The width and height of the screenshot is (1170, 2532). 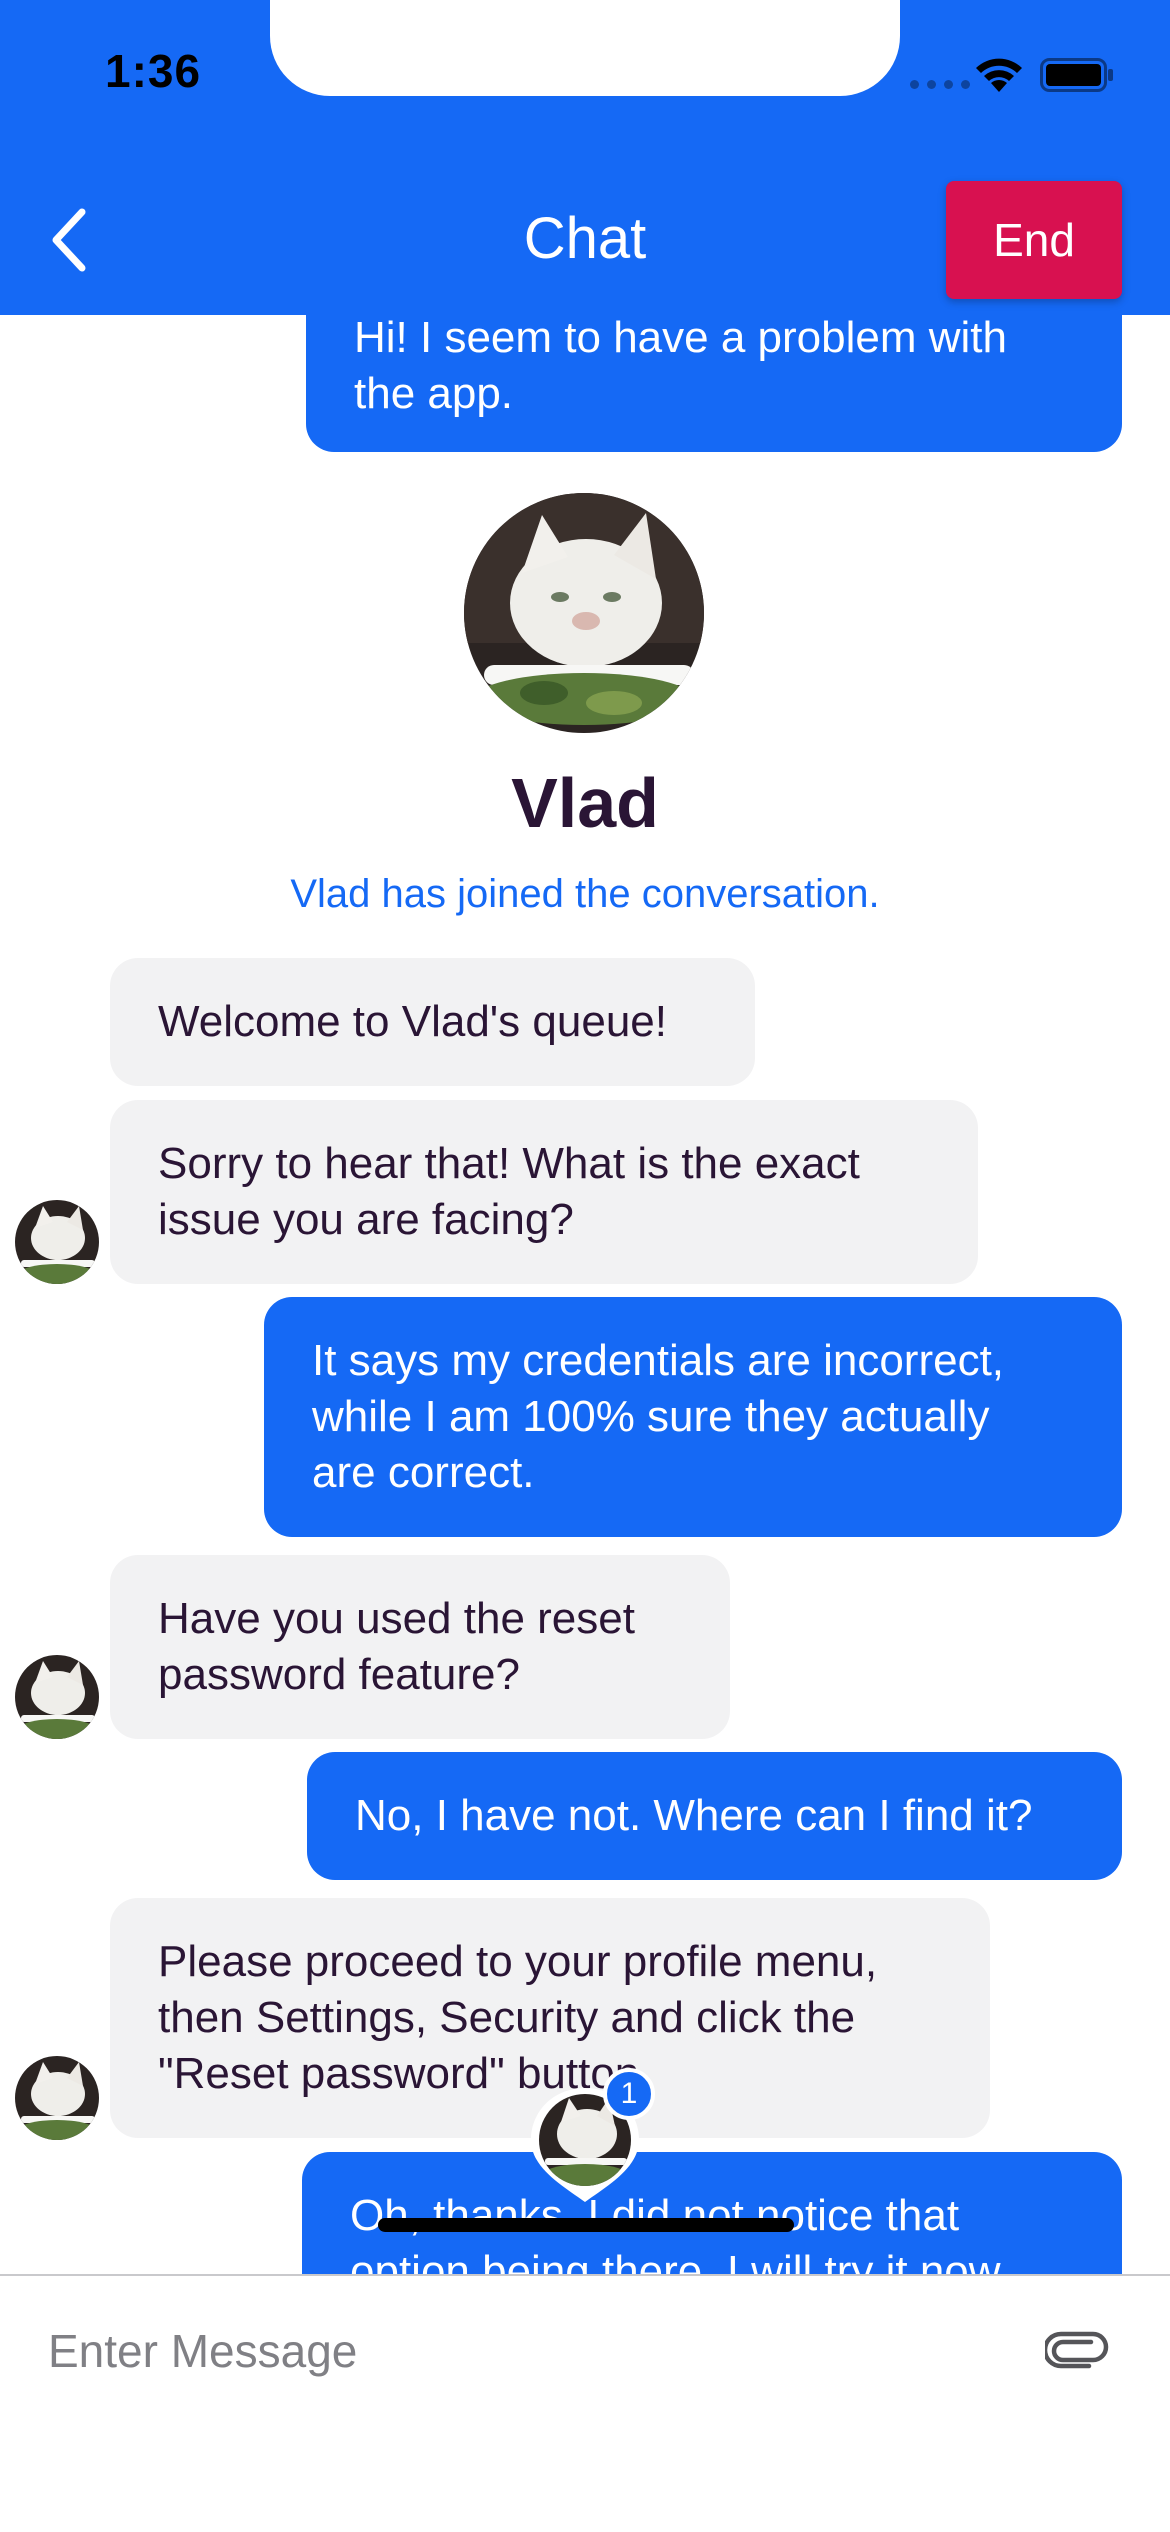 What do you see at coordinates (585, 894) in the screenshot?
I see `join-notice: Vlad has joined the conversation.` at bounding box center [585, 894].